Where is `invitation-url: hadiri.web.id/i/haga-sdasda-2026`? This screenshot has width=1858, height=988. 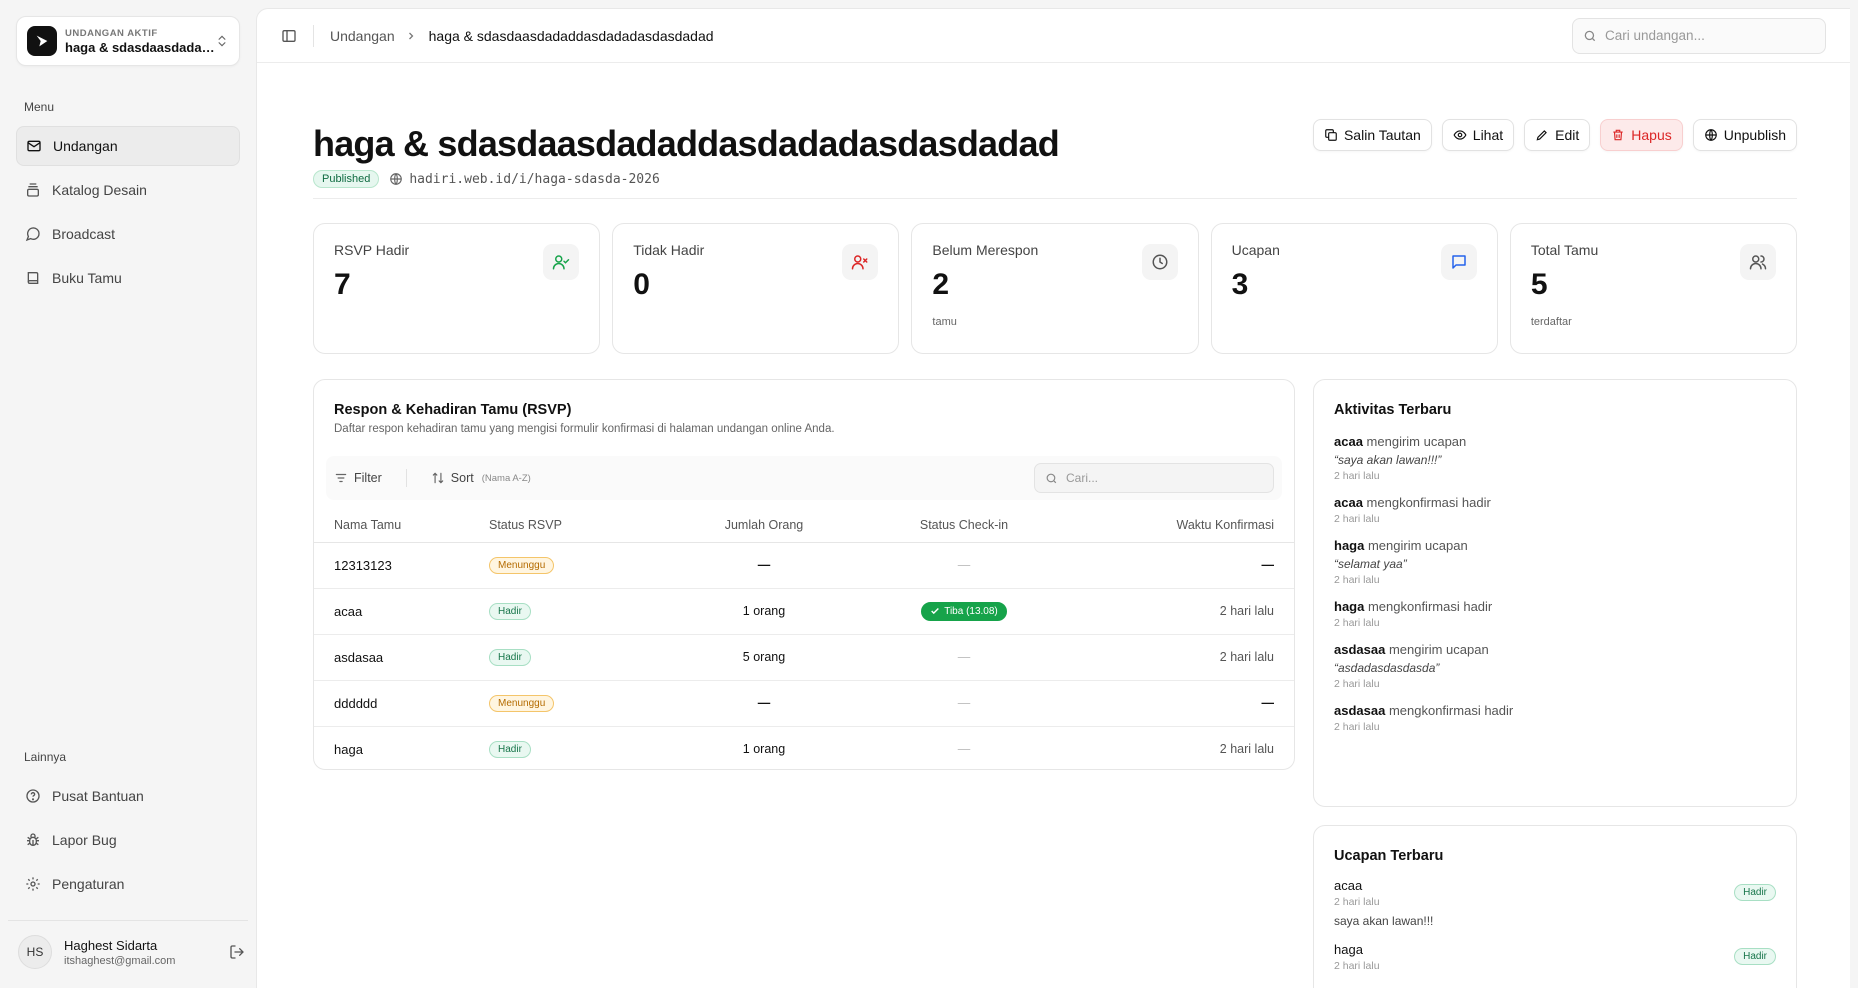 invitation-url: hadiri.web.id/i/haga-sdasda-2026 is located at coordinates (524, 179).